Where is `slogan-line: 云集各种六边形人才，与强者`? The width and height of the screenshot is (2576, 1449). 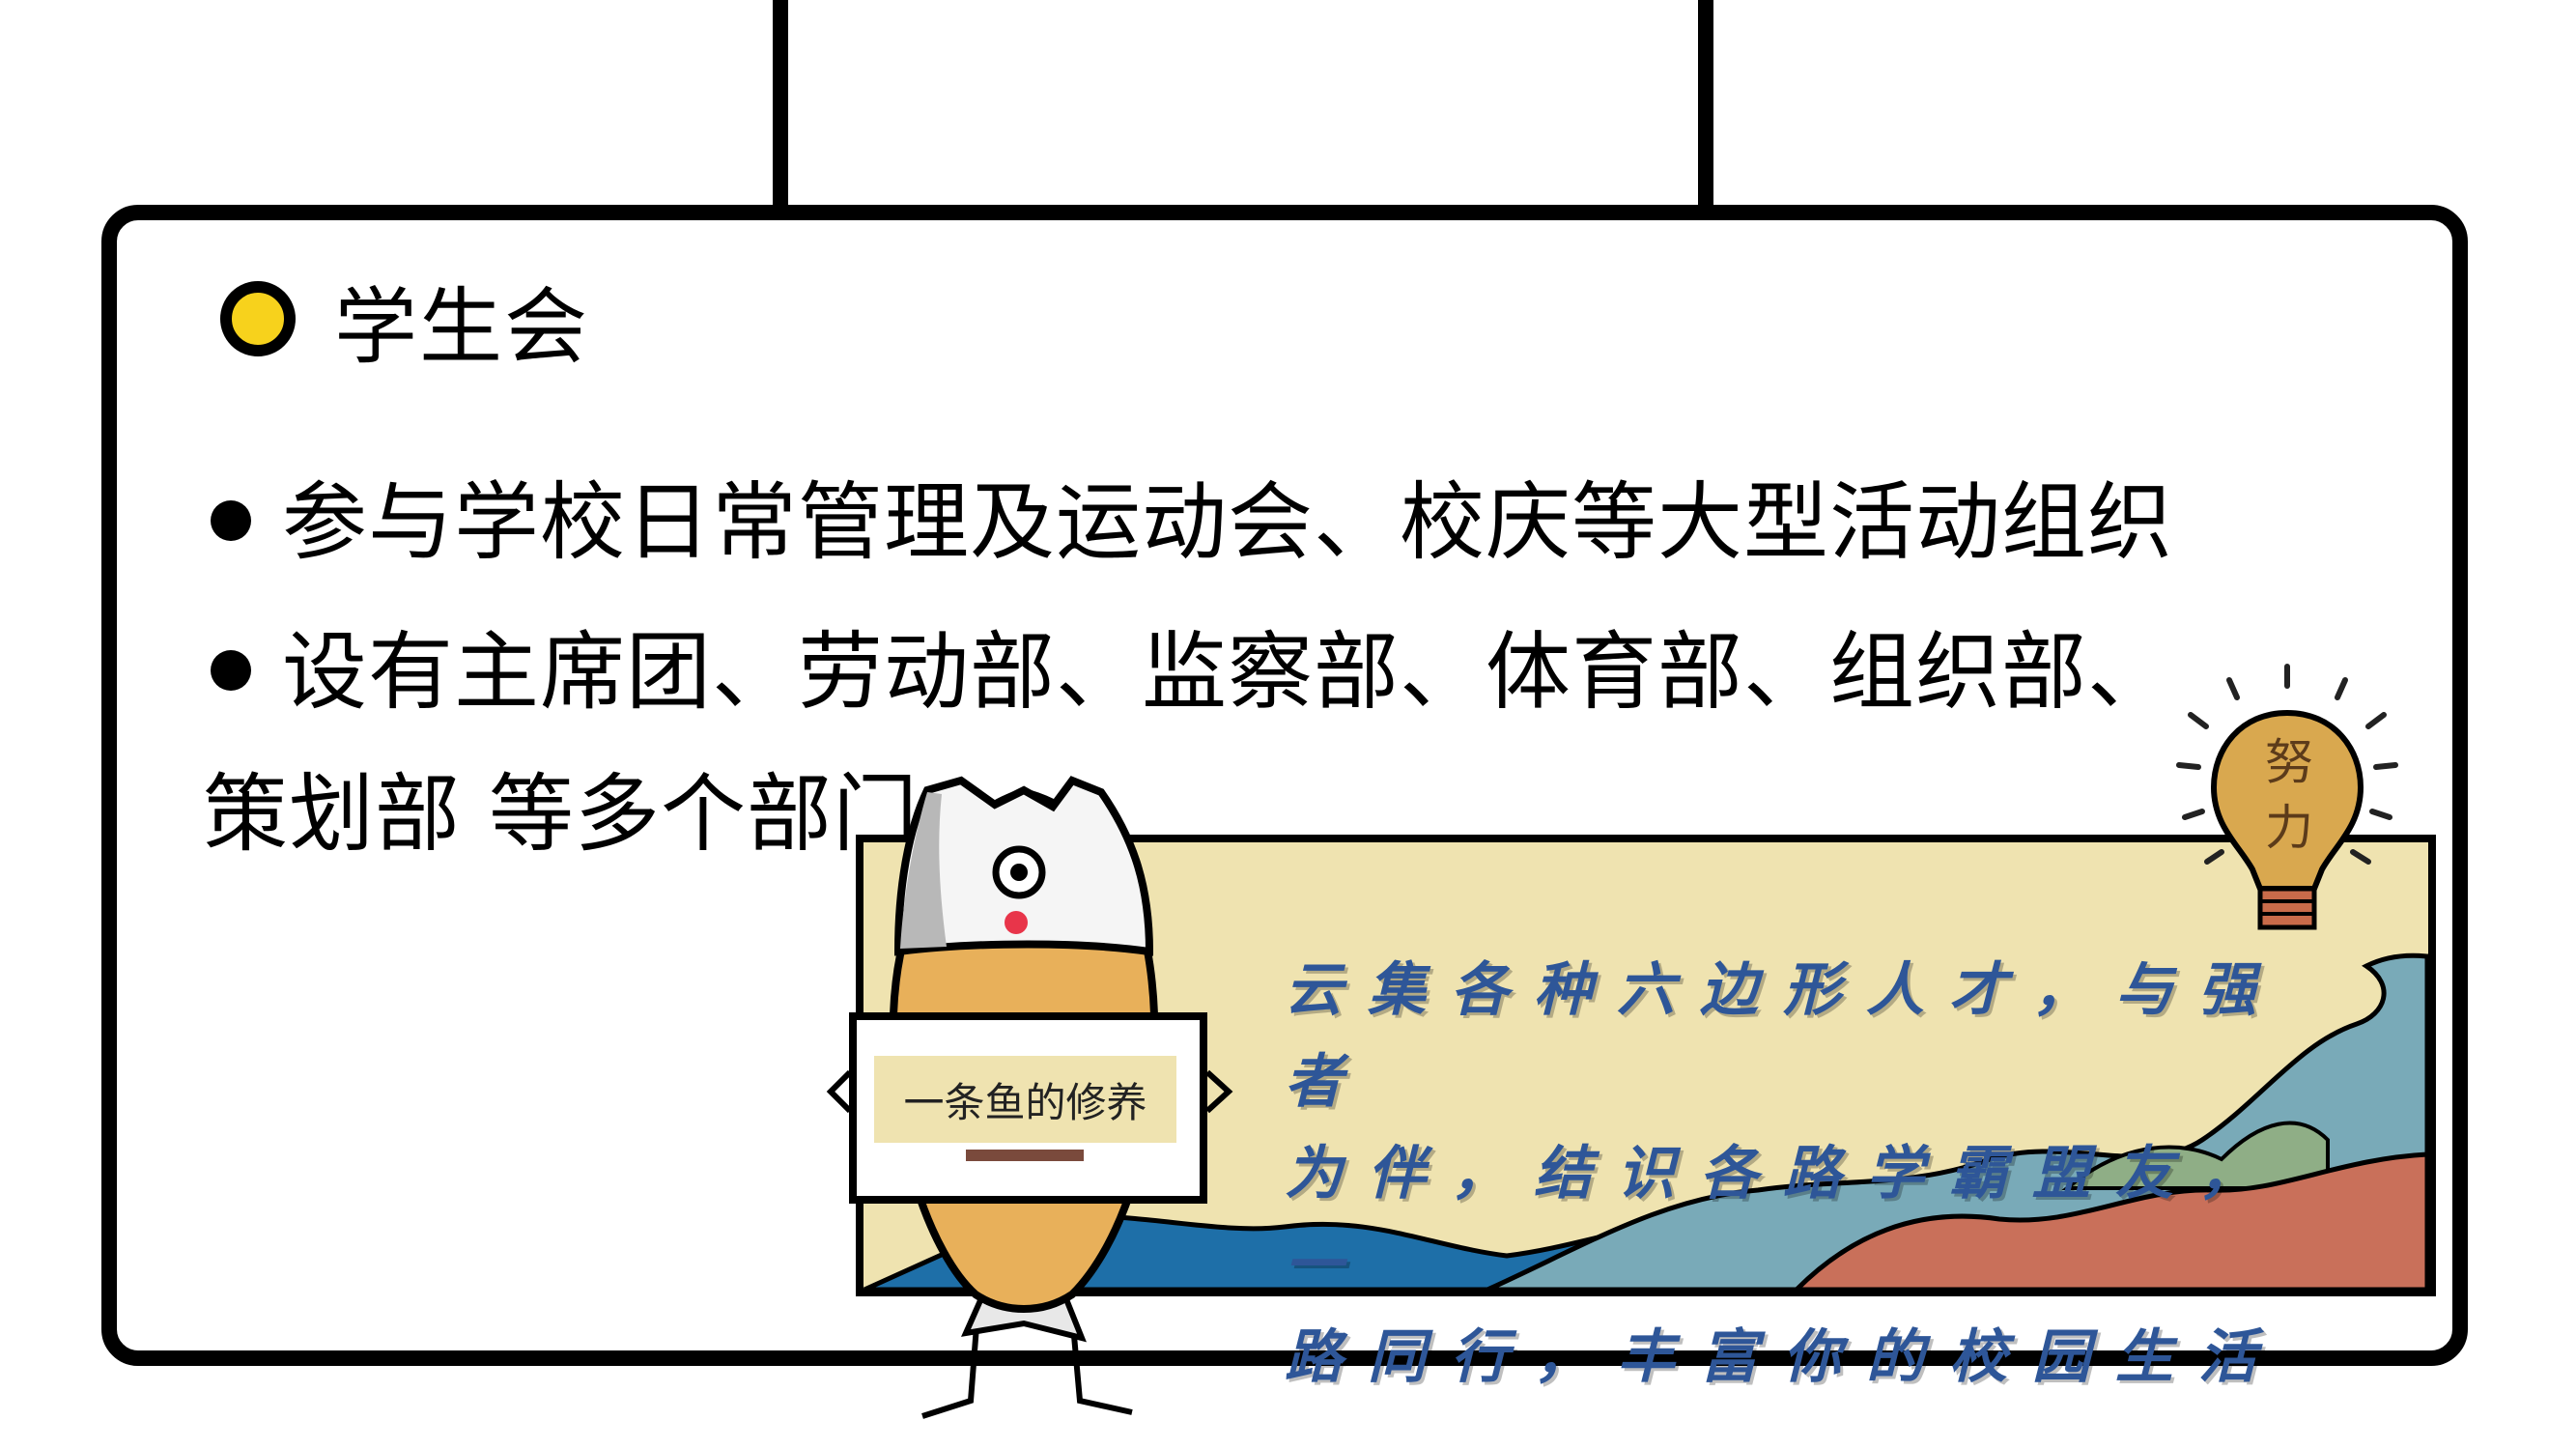 slogan-line: 云集各种六边形人才，与强者 is located at coordinates (1783, 1036).